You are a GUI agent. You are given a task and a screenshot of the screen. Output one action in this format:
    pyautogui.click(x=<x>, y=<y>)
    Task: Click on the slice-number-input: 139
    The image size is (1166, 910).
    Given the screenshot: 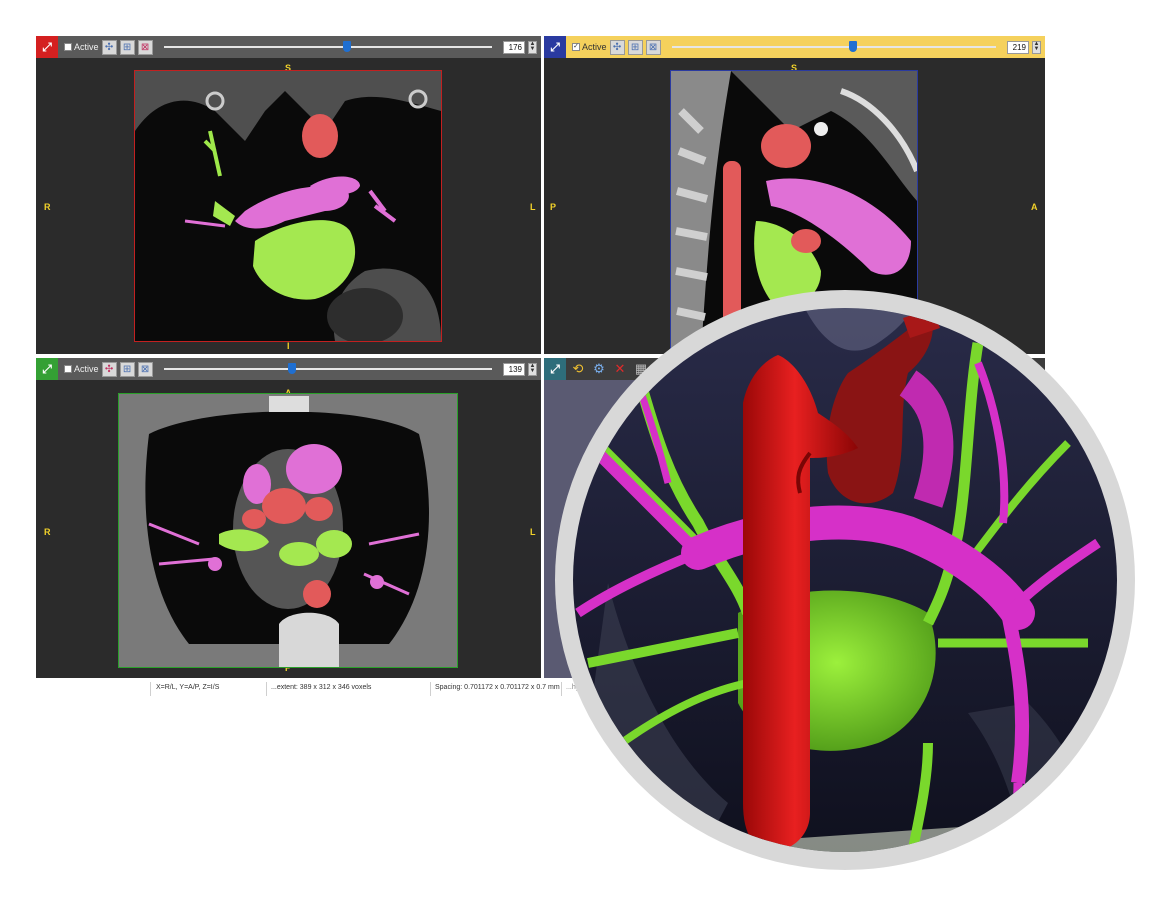 What is the action you would take?
    pyautogui.click(x=514, y=369)
    